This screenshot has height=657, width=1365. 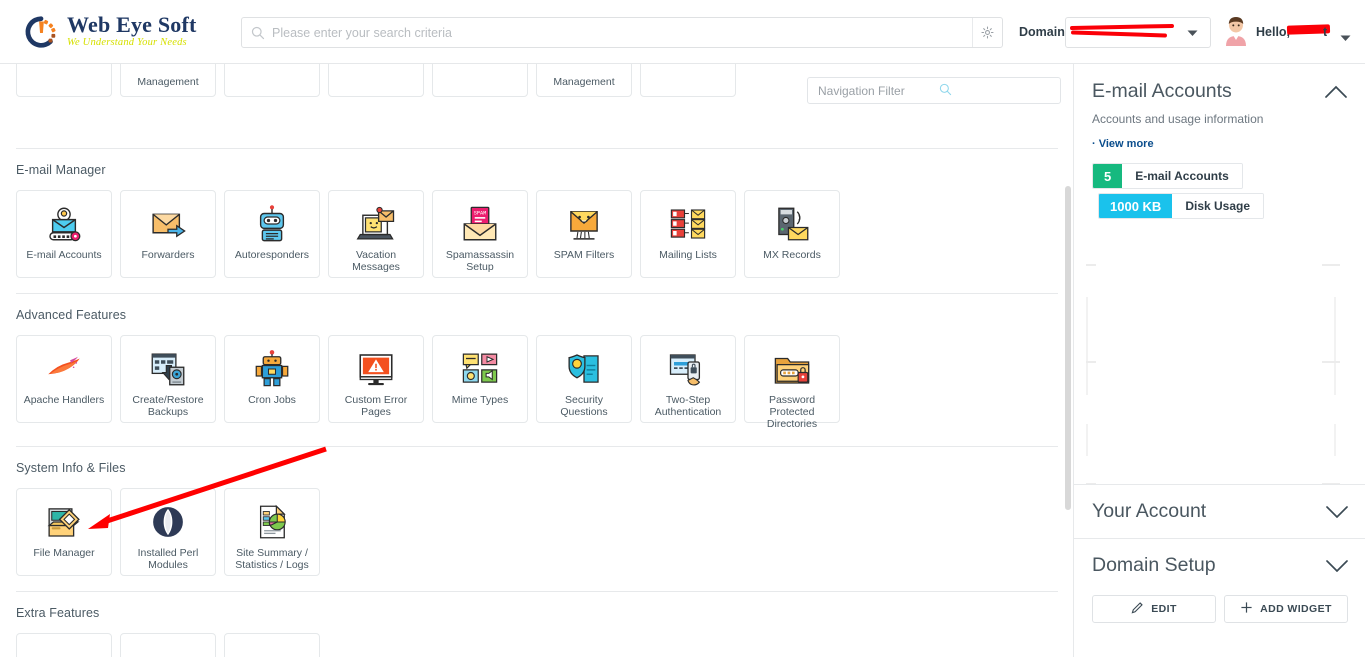 What do you see at coordinates (168, 645) in the screenshot?
I see `app-card-extra-feature-2-icon` at bounding box center [168, 645].